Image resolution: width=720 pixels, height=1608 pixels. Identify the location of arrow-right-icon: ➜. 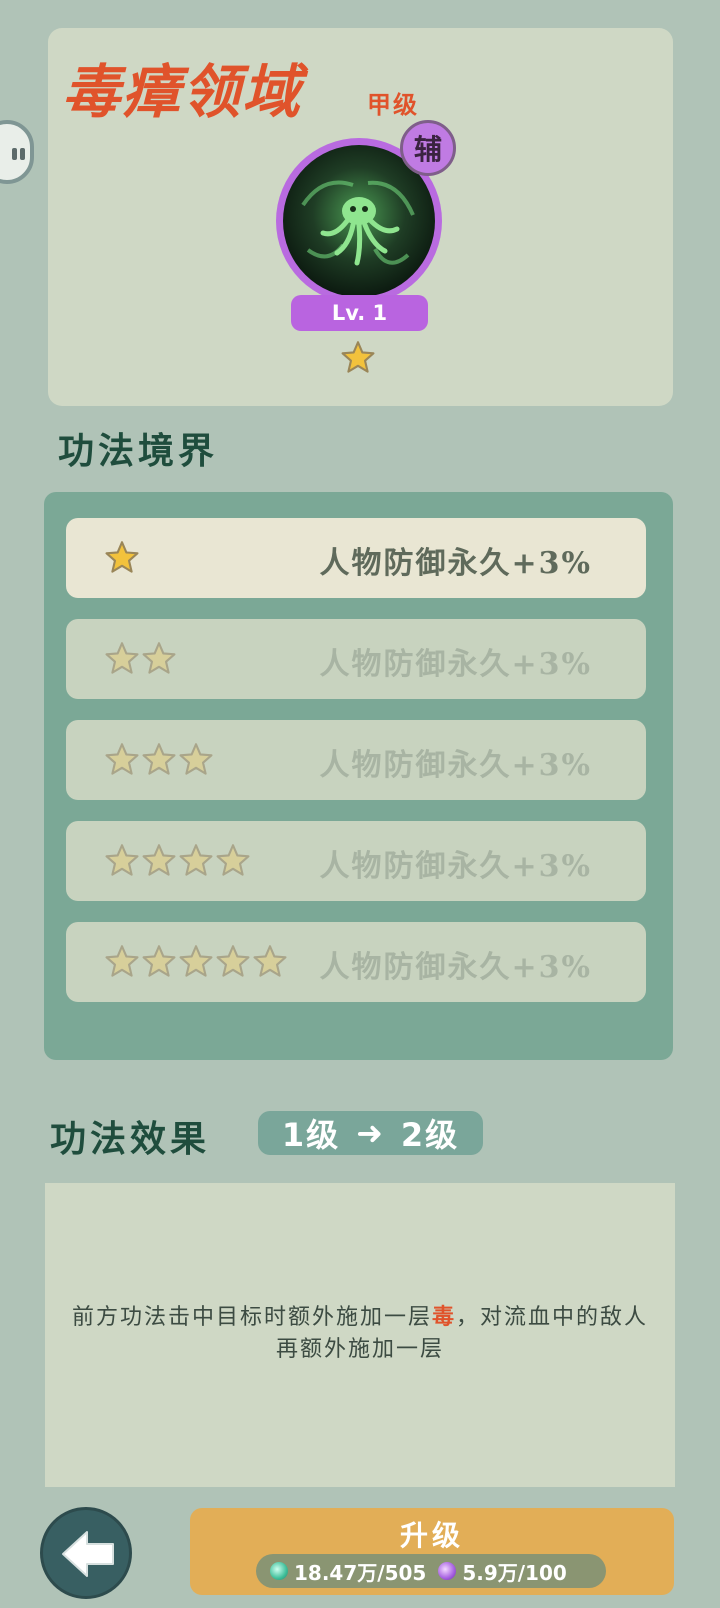
(370, 1133).